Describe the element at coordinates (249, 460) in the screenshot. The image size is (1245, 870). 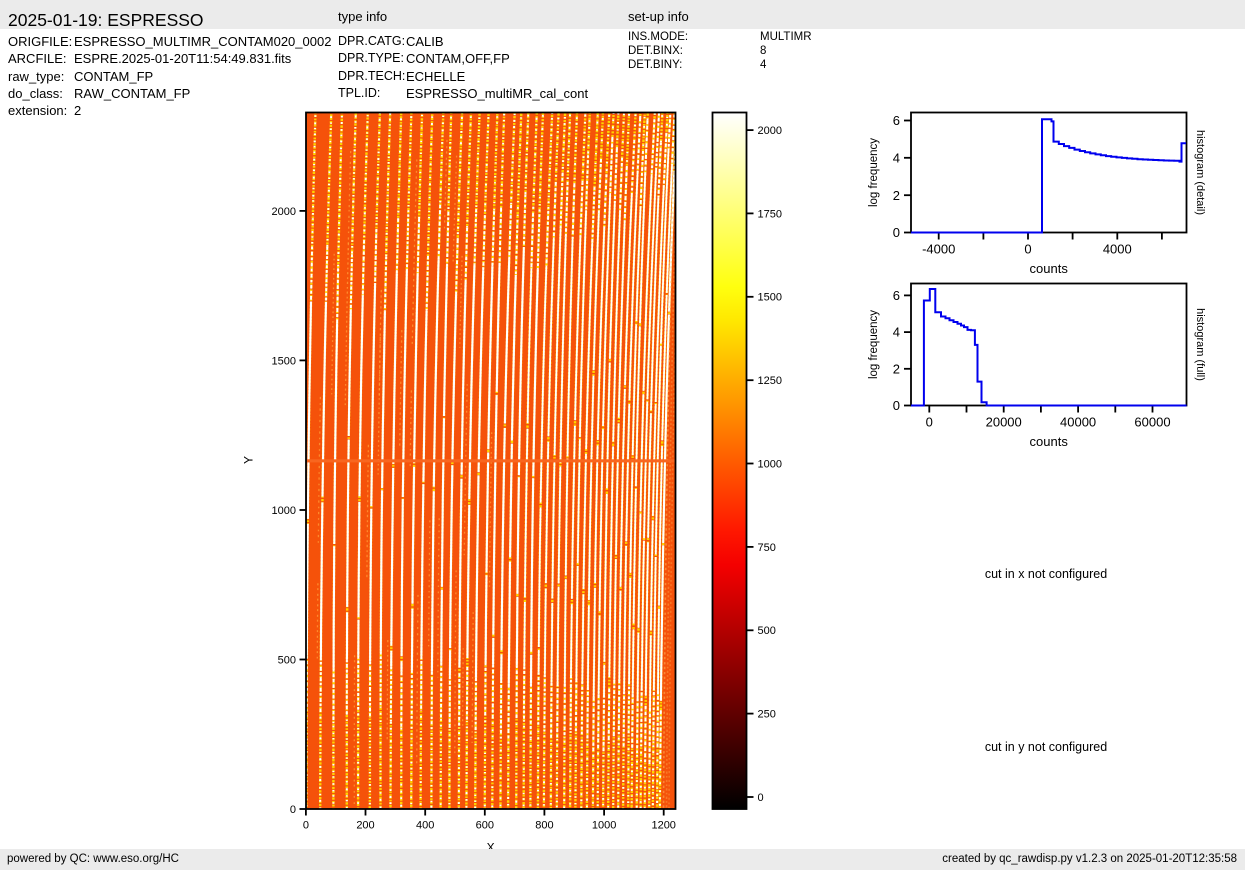
I see `svg-text: Y` at that location.